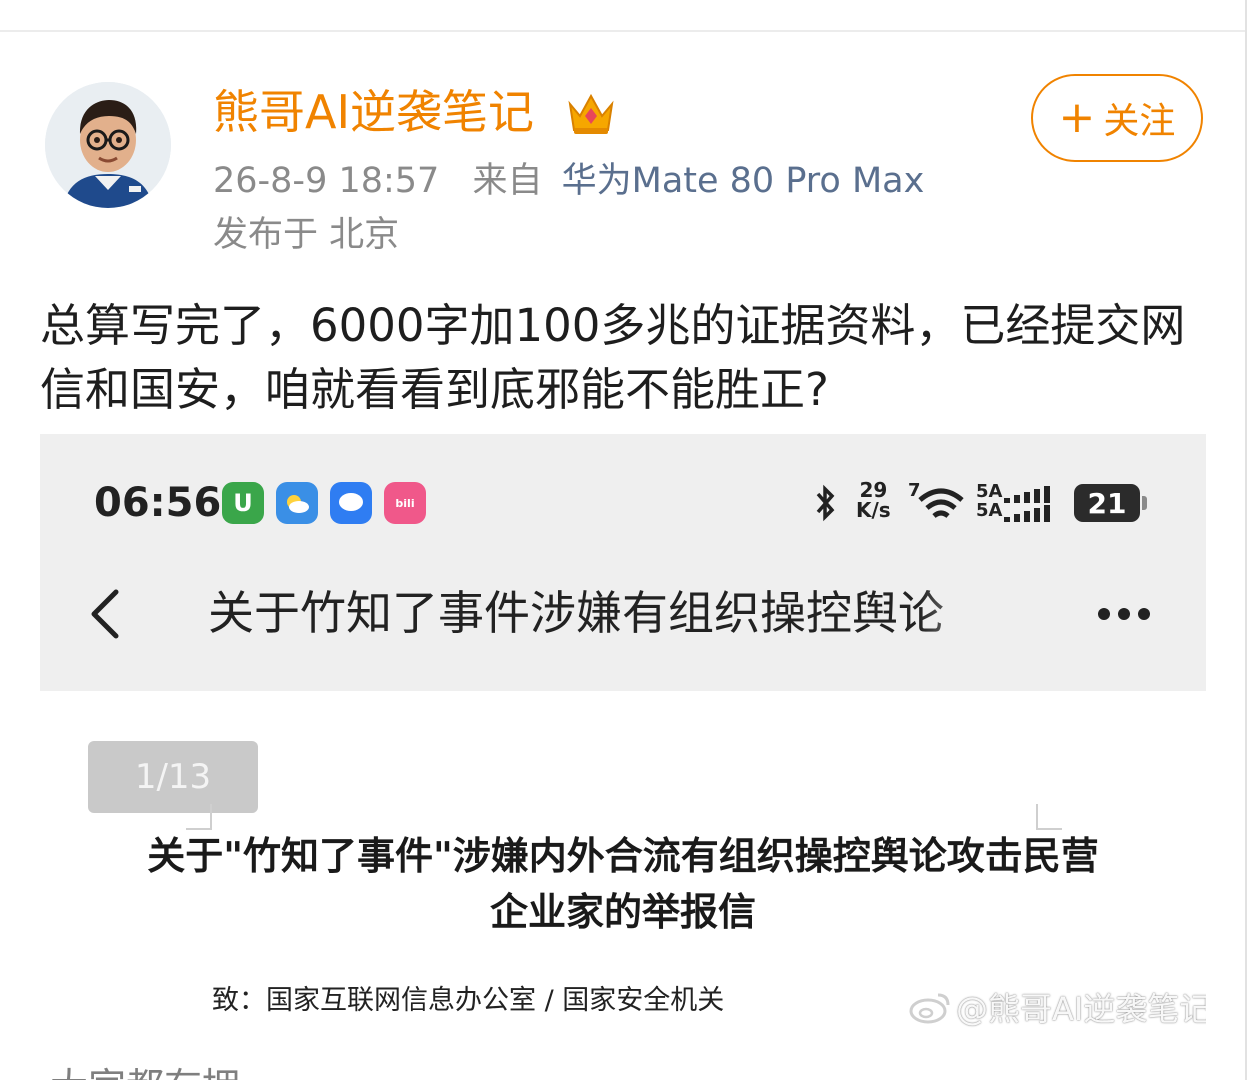  I want to click on post-timestamp: 26-8-9 18:57, so click(326, 181).